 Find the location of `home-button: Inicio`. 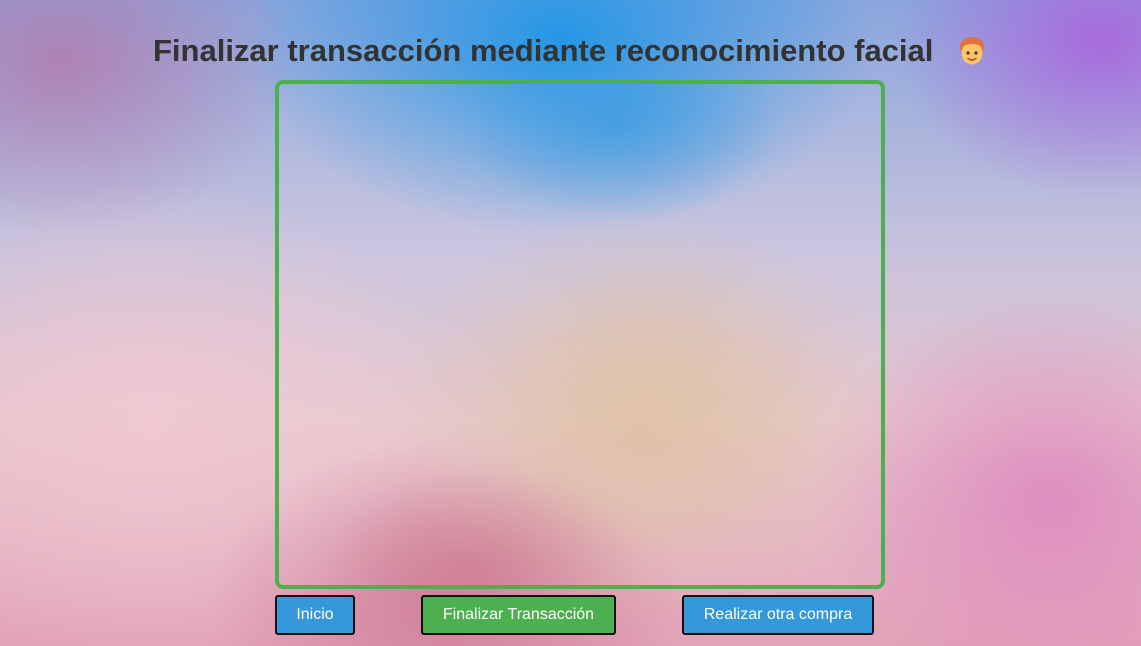

home-button: Inicio is located at coordinates (315, 615).